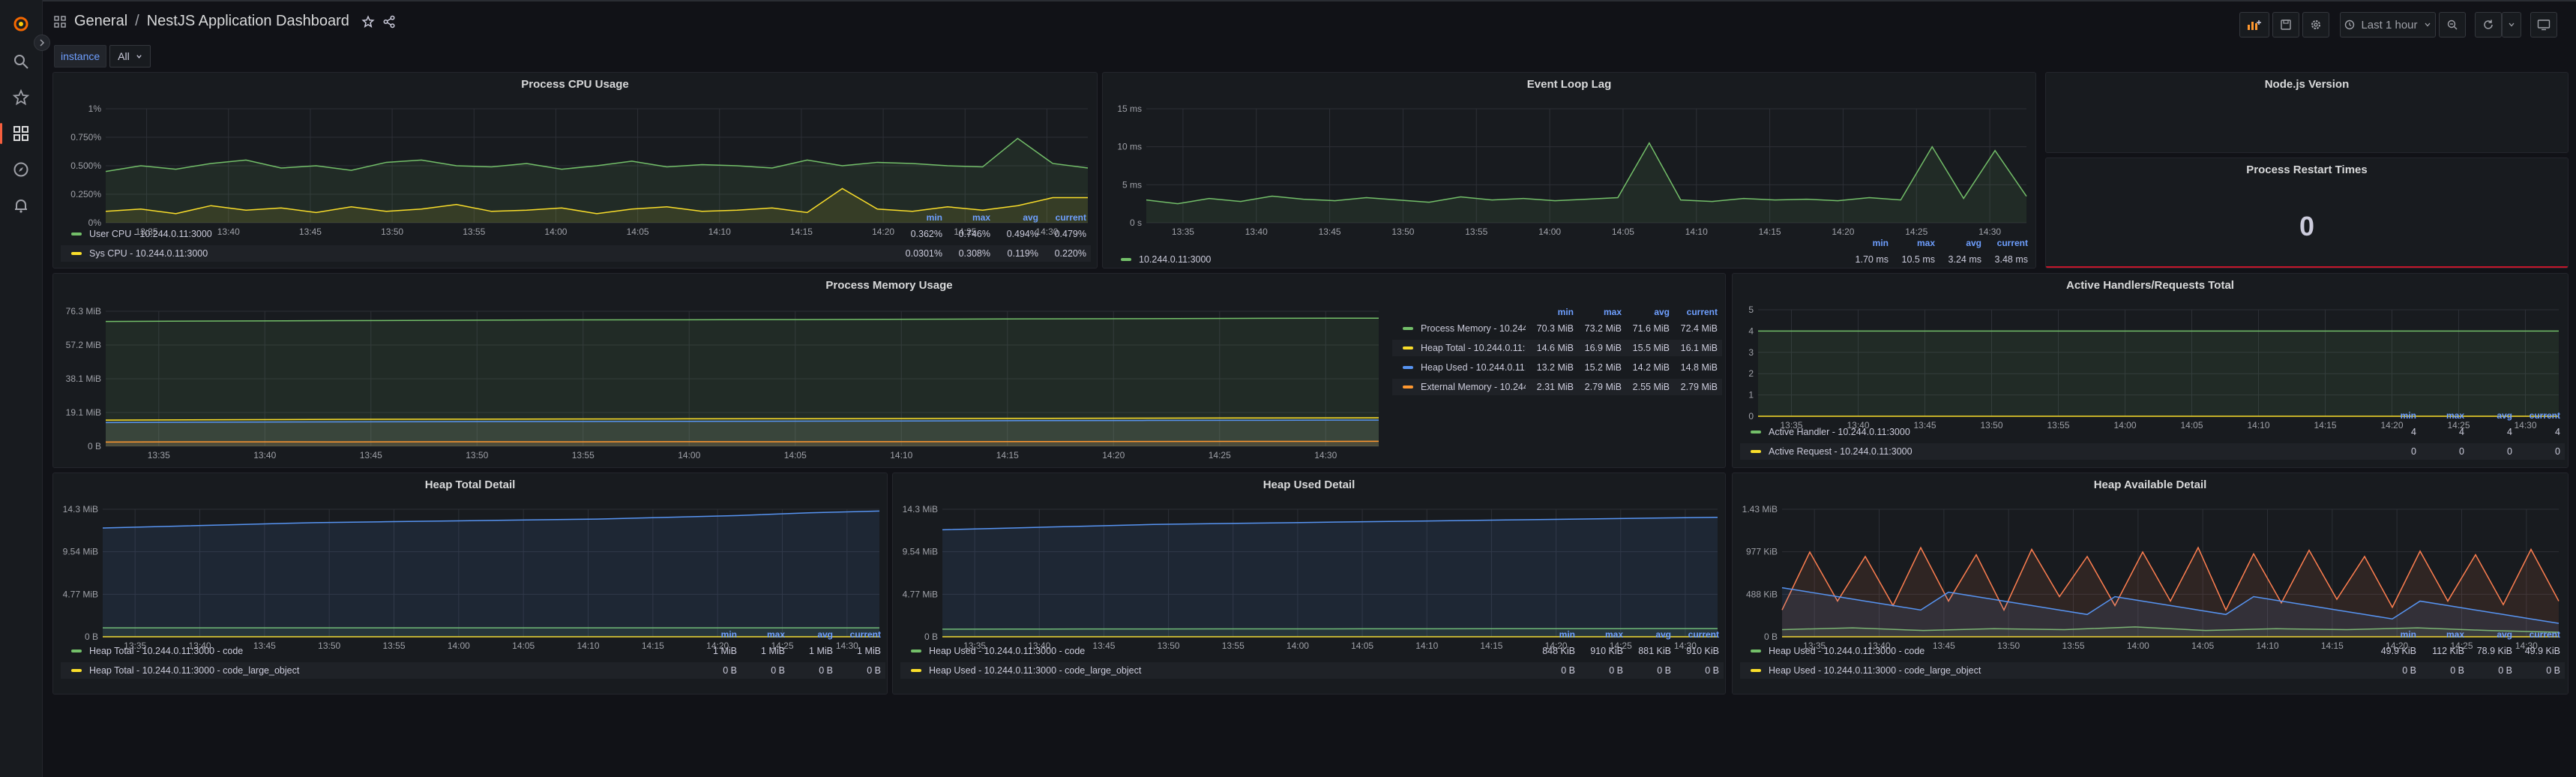 Image resolution: width=2576 pixels, height=777 pixels. What do you see at coordinates (795, 455) in the screenshot?
I see `x-tick-label: 14:05` at bounding box center [795, 455].